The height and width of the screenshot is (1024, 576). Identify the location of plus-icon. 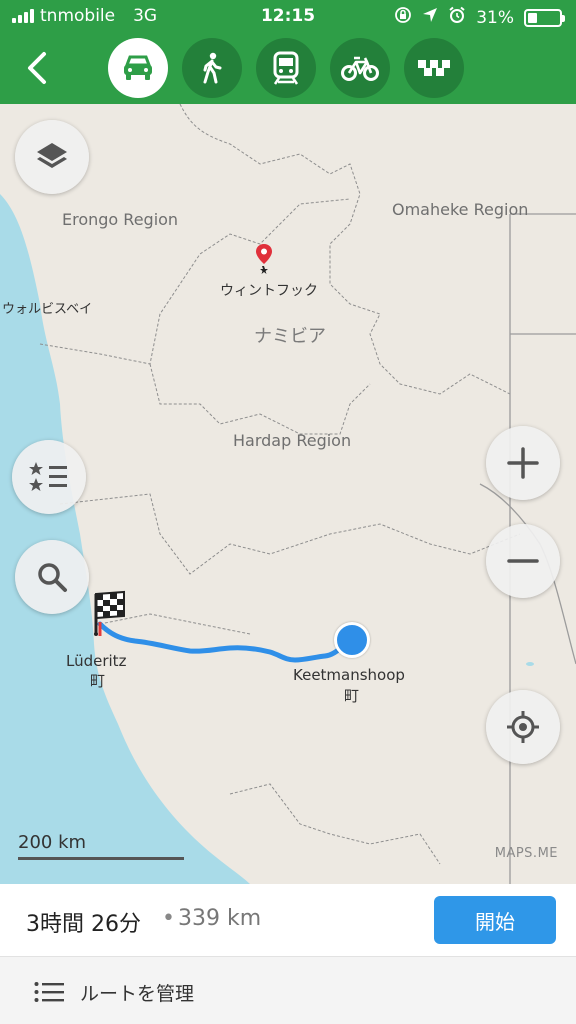
(523, 463).